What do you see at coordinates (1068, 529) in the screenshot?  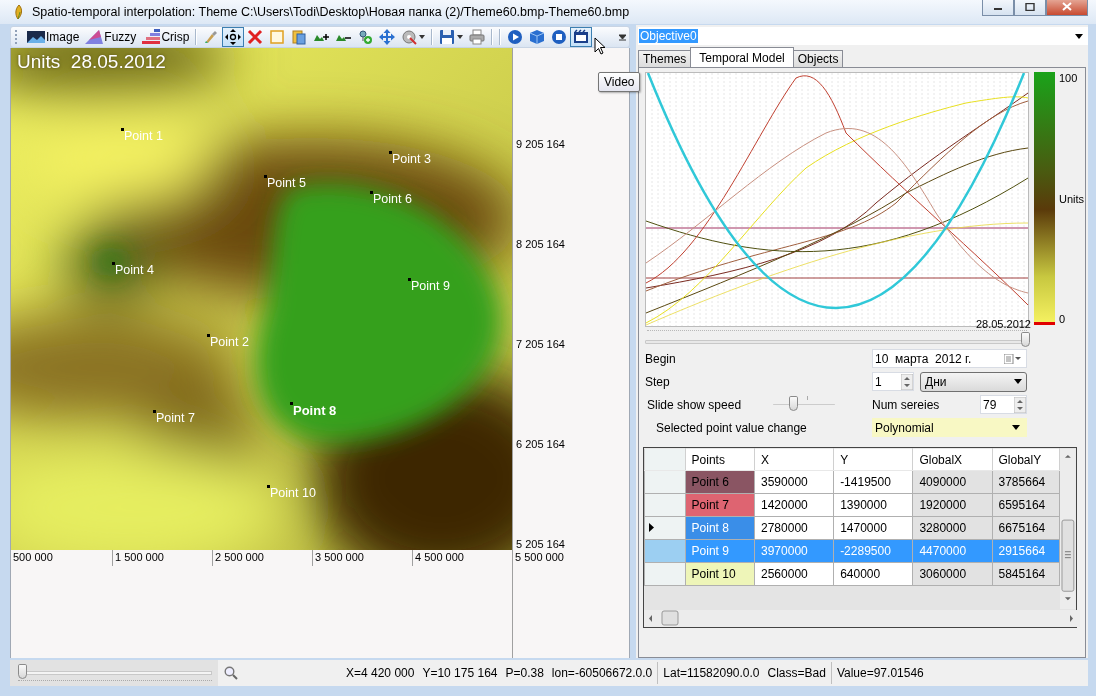 I see `vertical-scrollbar` at bounding box center [1068, 529].